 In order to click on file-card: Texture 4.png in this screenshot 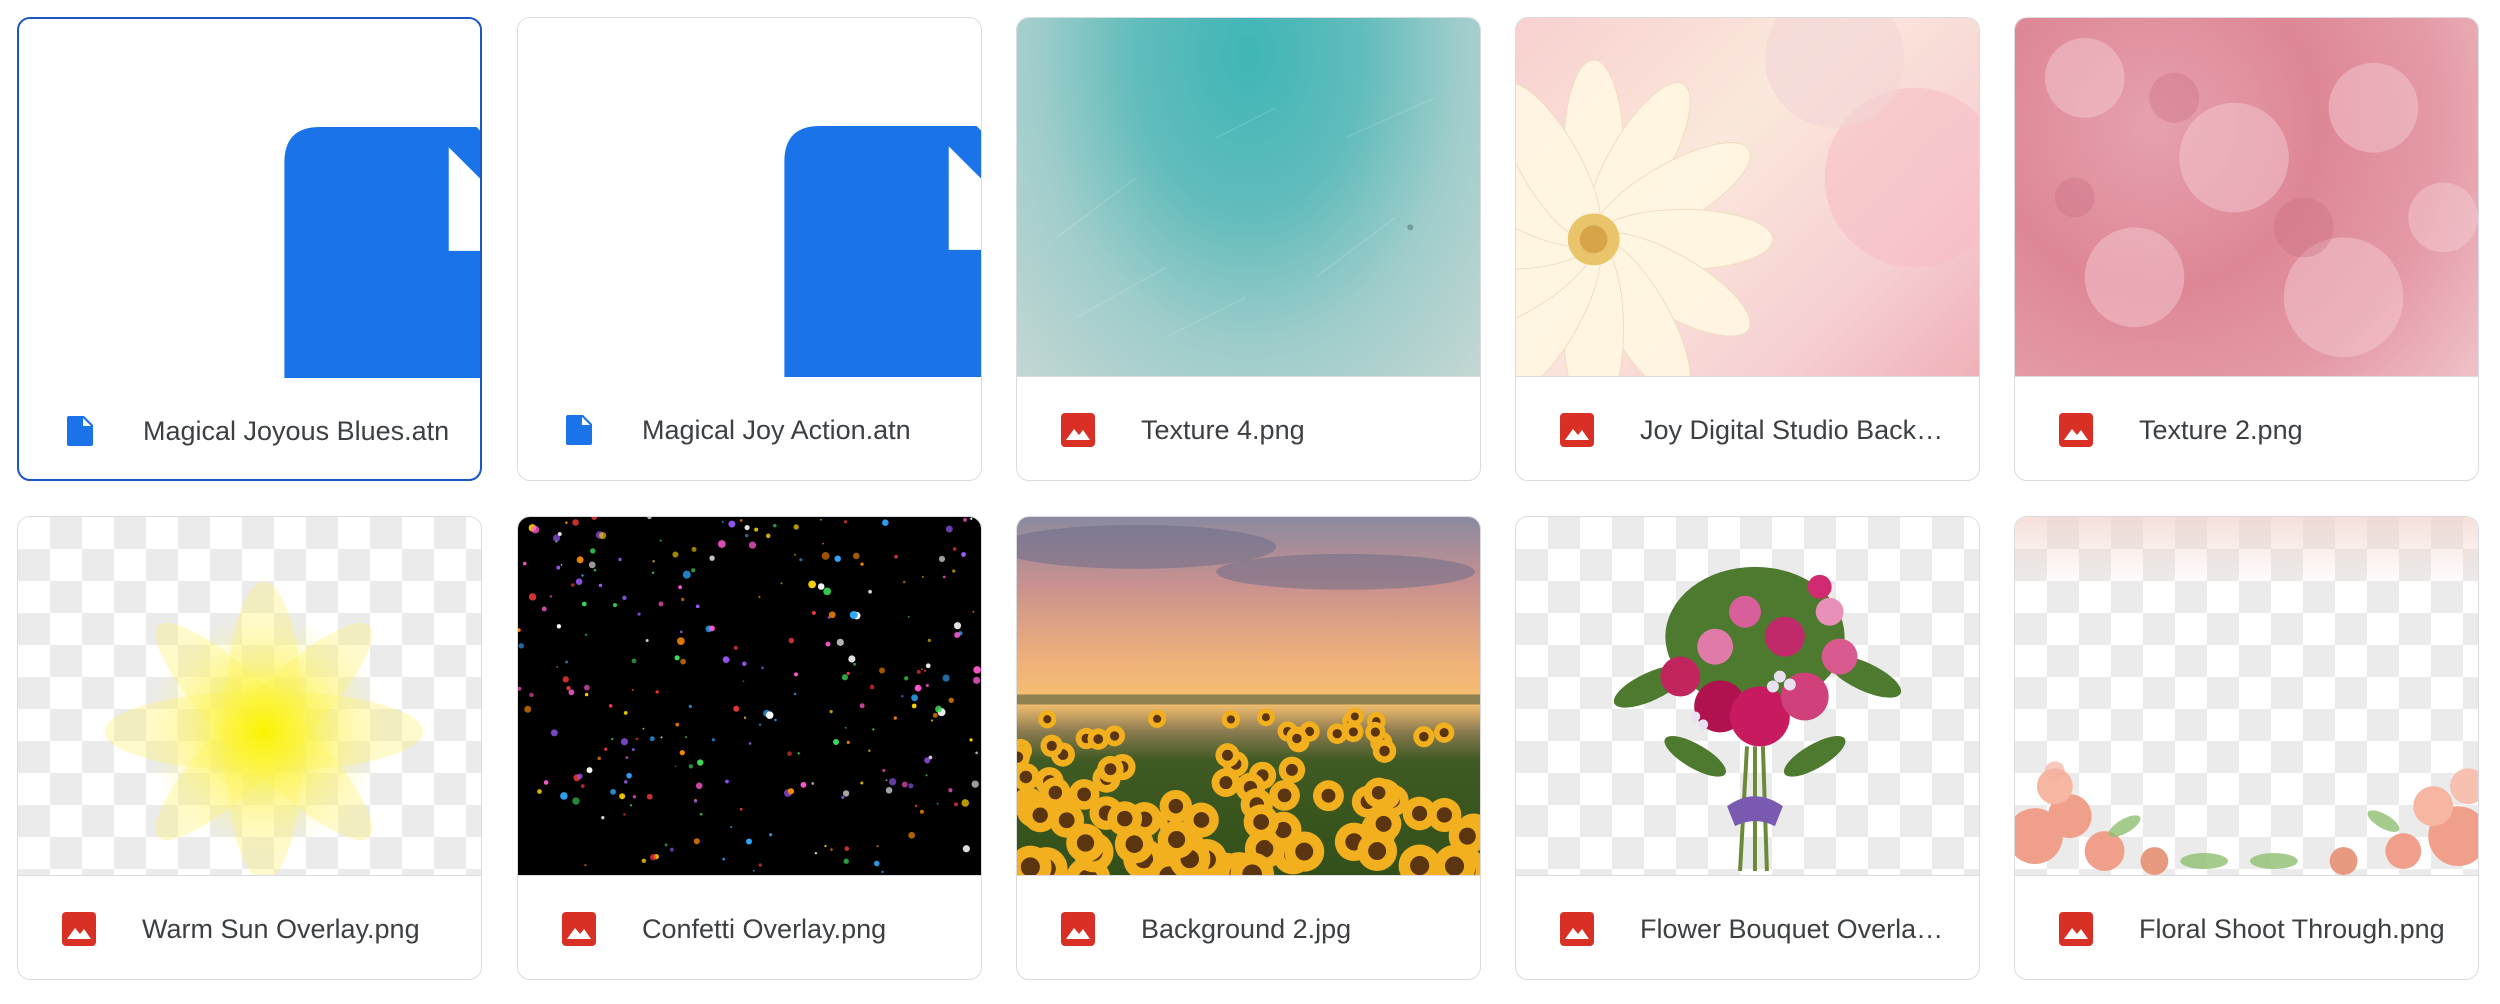, I will do `click(1248, 249)`.